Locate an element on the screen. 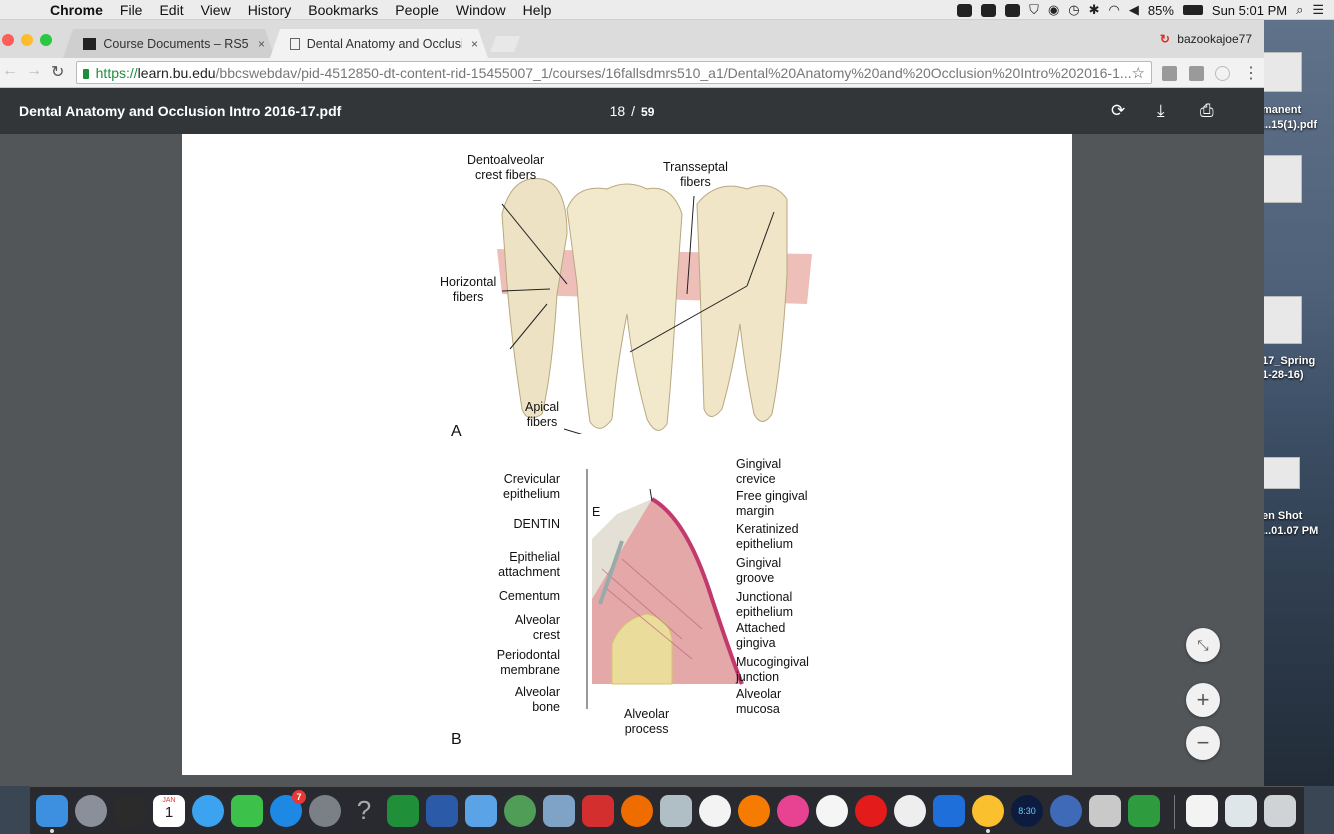  shield-icon: ⛉ is located at coordinates (1034, 10).